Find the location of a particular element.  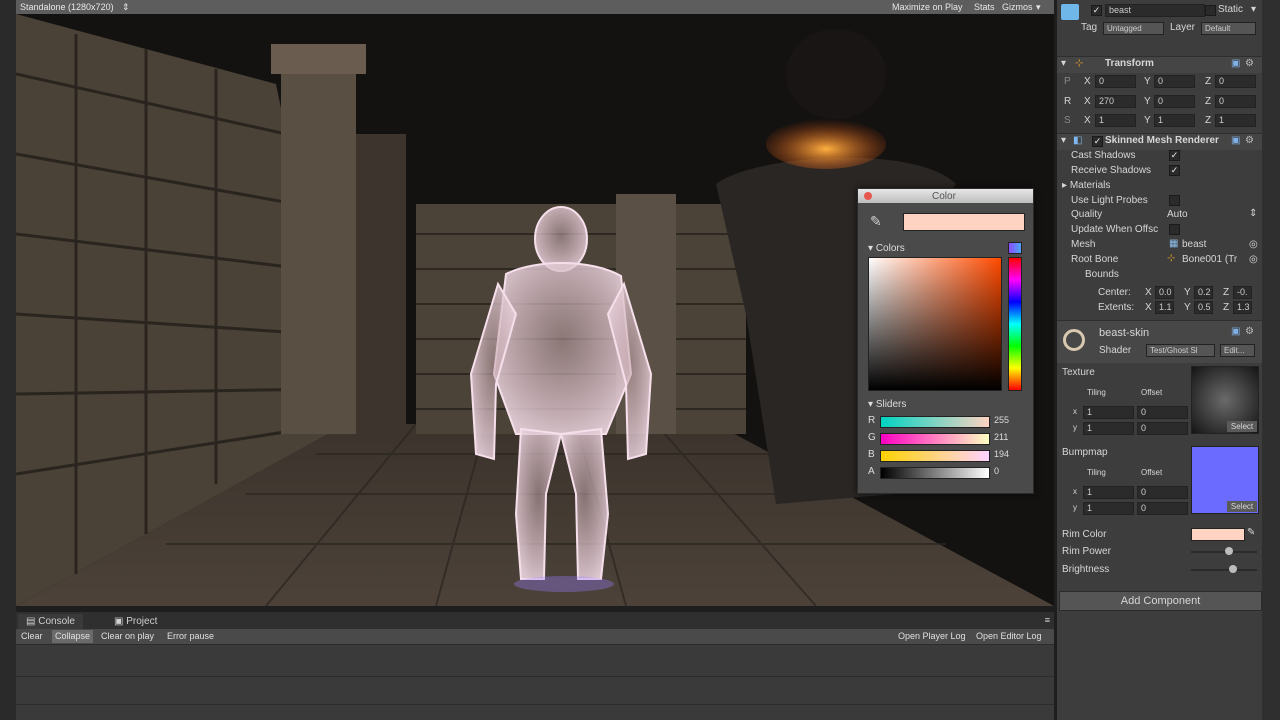

shader-dropdown: Test/Ghost Sl is located at coordinates (1180, 350).